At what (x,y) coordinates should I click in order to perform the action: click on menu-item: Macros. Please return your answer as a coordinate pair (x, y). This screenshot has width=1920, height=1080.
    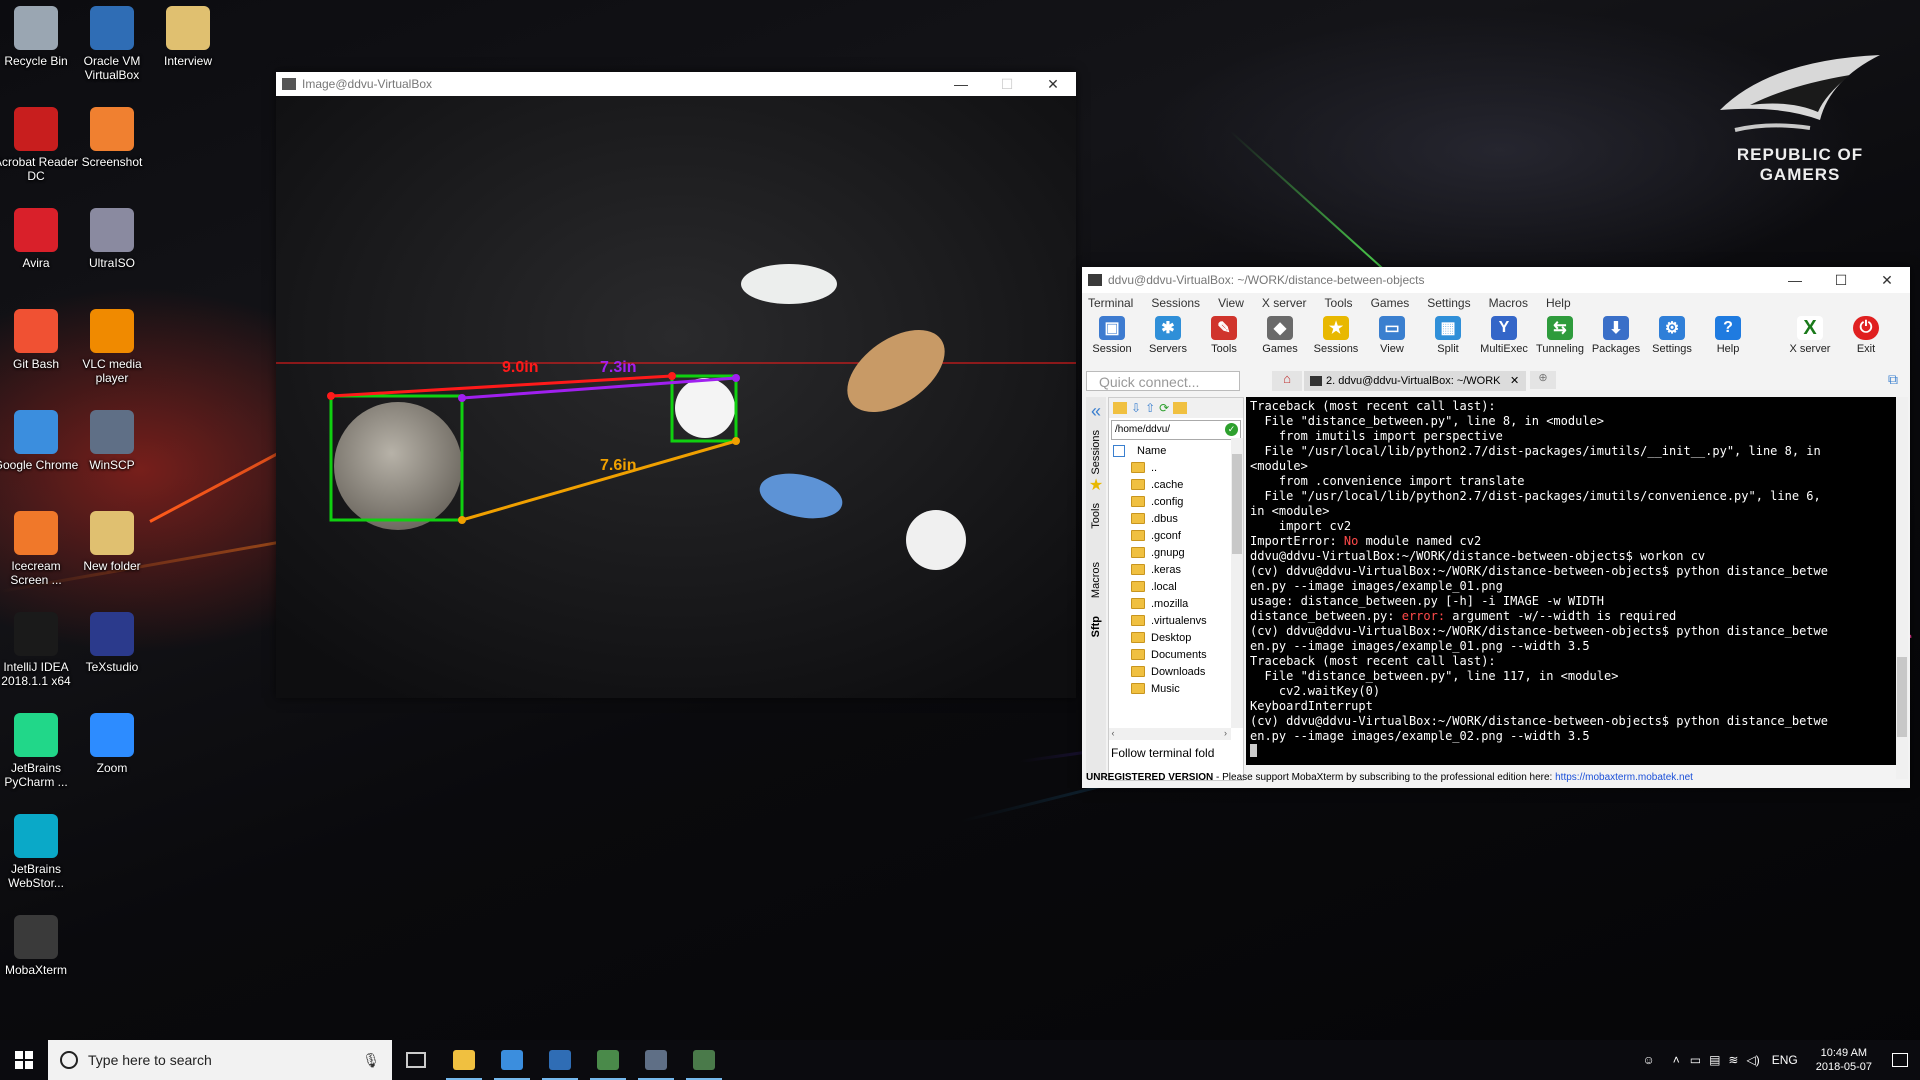
    Looking at the image, I should click on (1508, 303).